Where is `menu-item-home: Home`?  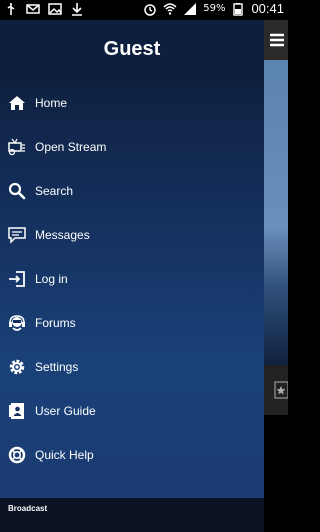
menu-item-home: Home is located at coordinates (132, 103).